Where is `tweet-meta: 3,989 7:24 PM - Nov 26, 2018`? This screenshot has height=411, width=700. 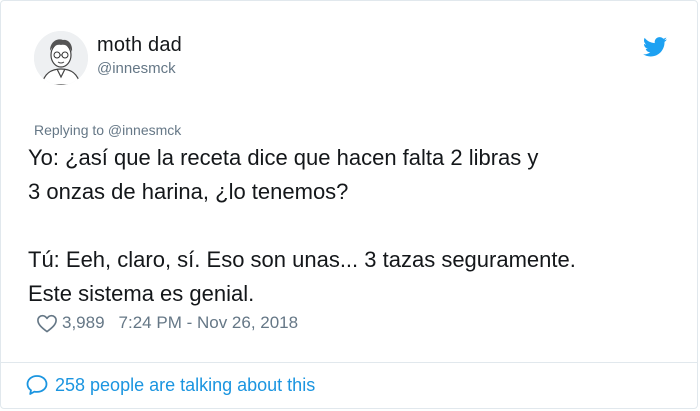
tweet-meta: 3,989 7:24 PM - Nov 26, 2018 is located at coordinates (167, 323).